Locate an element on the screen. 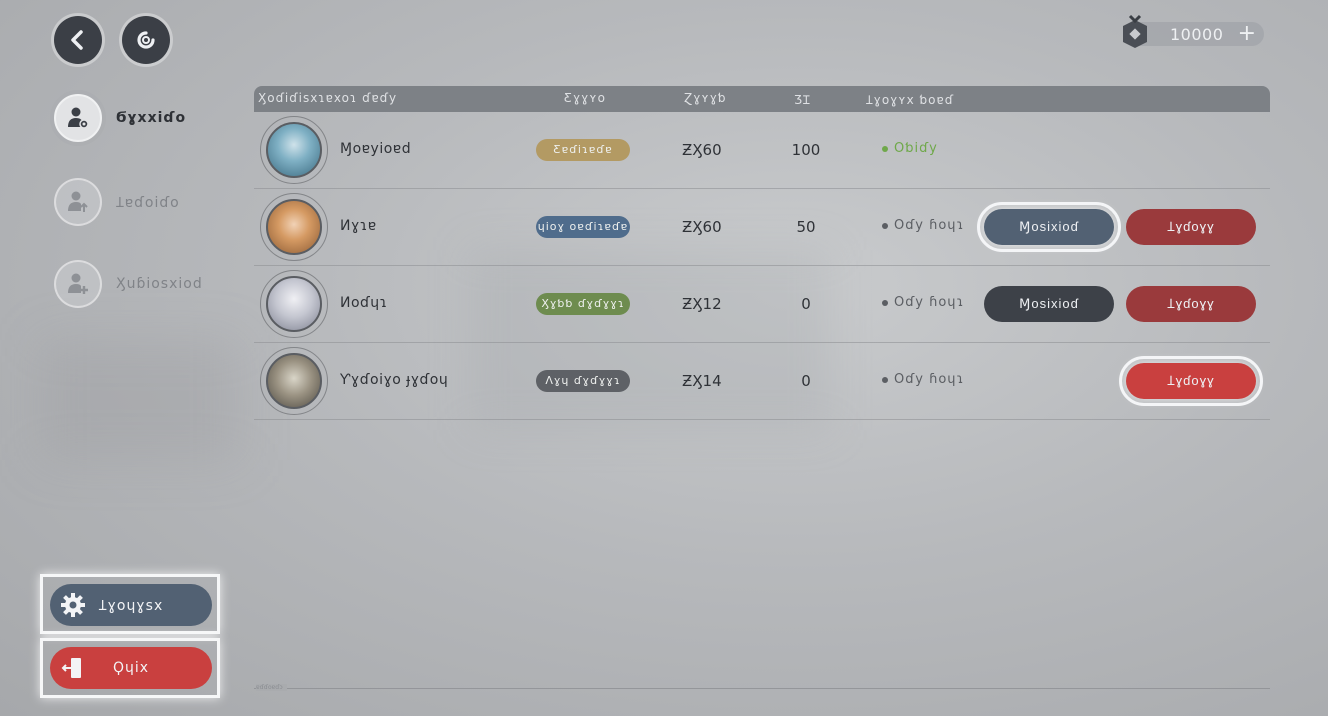 This screenshot has width=1328, height=716. friend-name: Иɣɿɐ is located at coordinates (358, 226).